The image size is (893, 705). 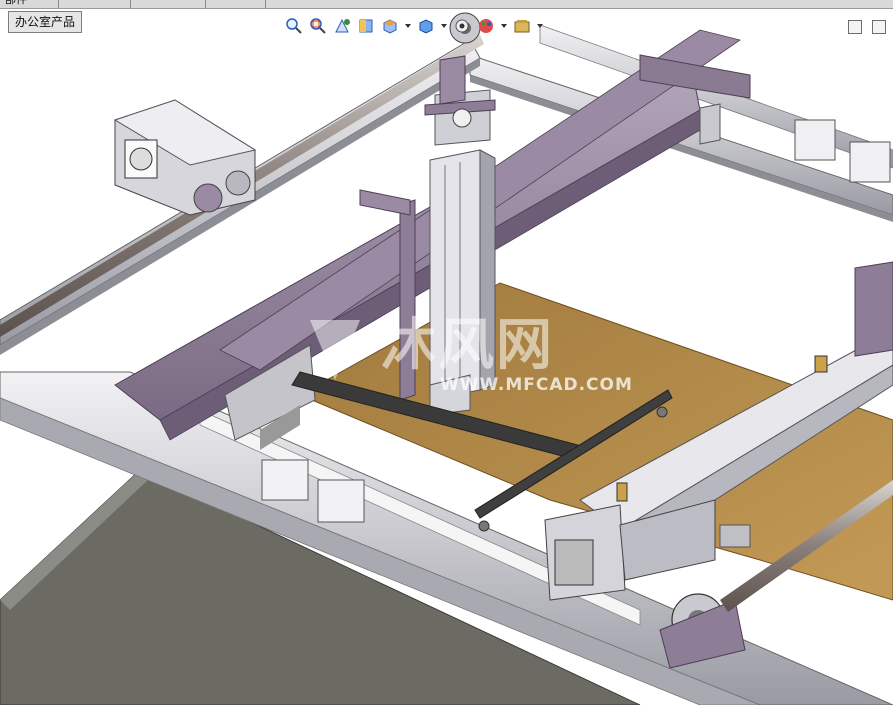 What do you see at coordinates (16, 3) in the screenshot?
I see `menu-tab-assembly: 部件` at bounding box center [16, 3].